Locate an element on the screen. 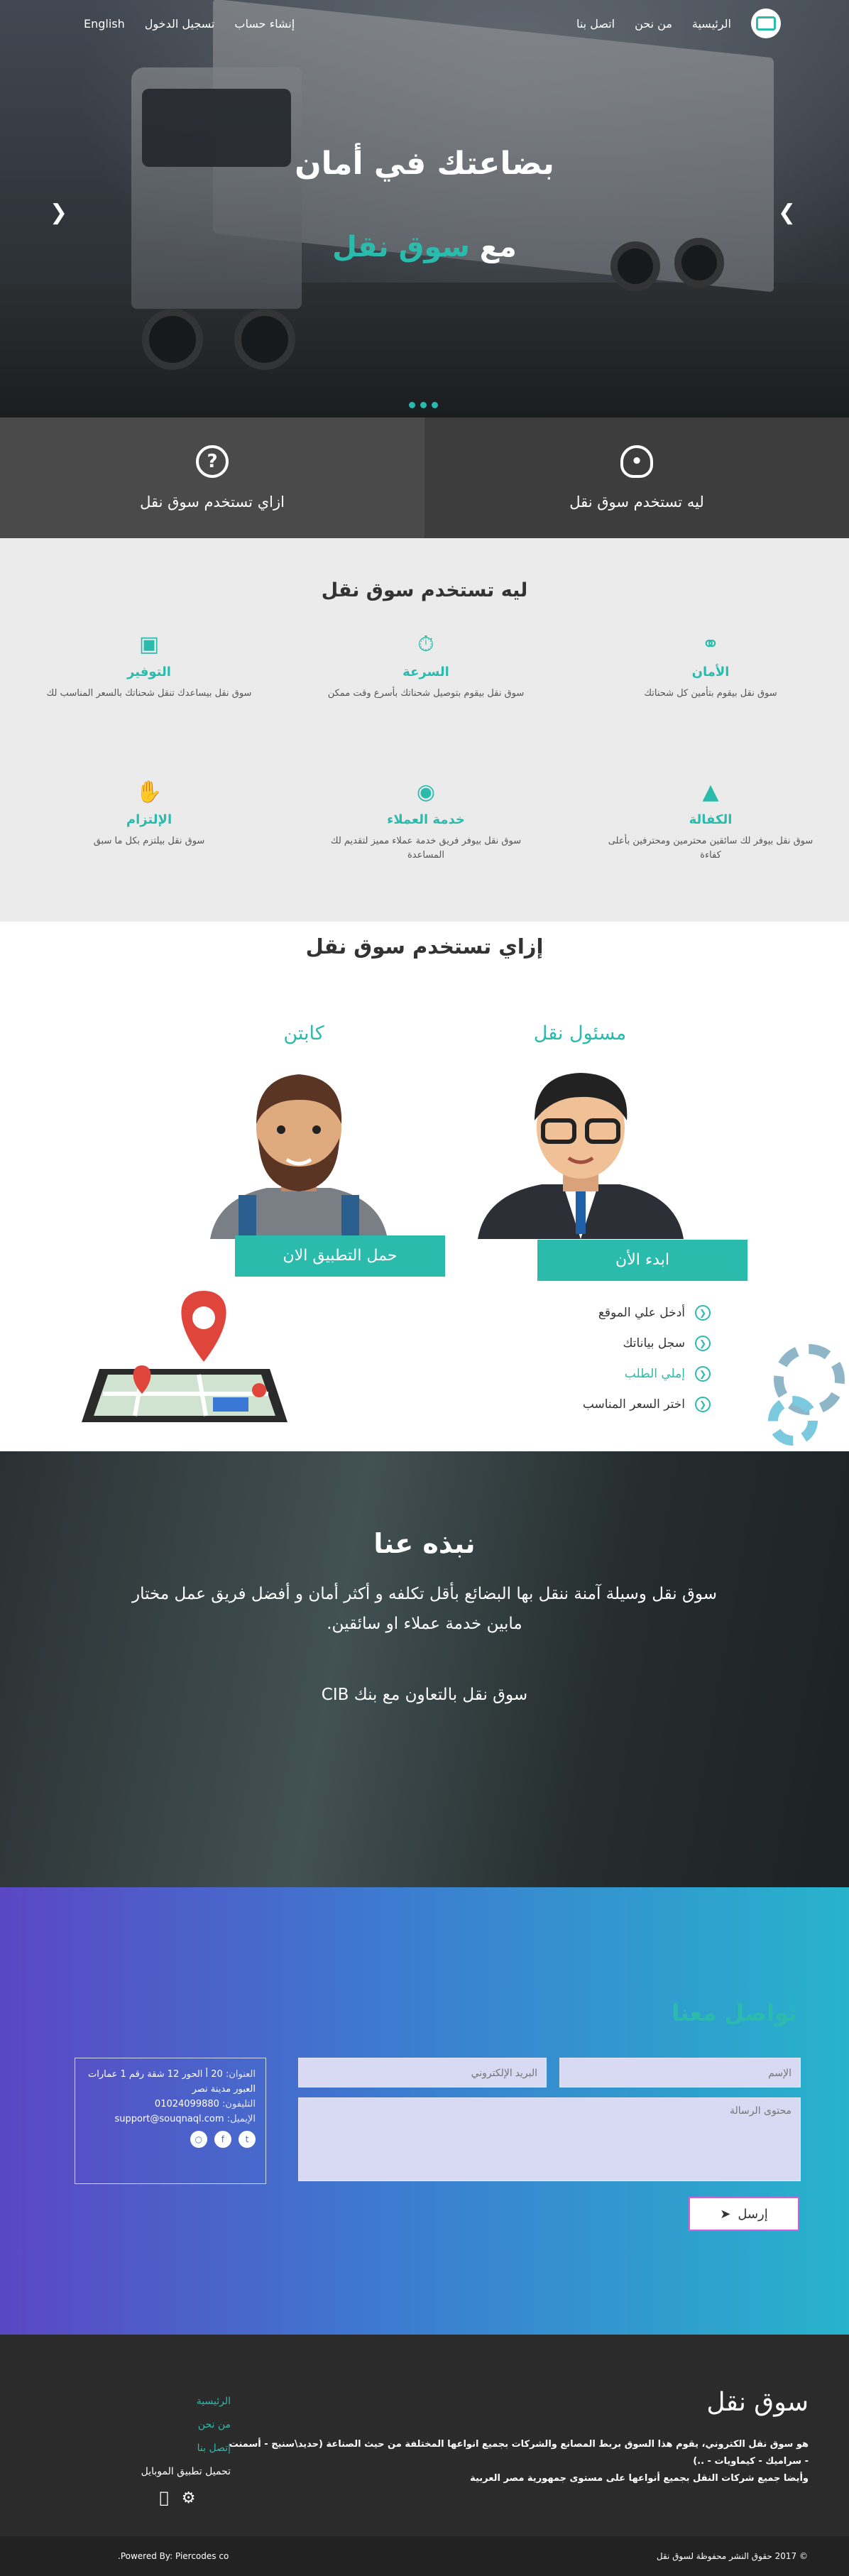  step-label: أدخل علي الموقع is located at coordinates (641, 1313).